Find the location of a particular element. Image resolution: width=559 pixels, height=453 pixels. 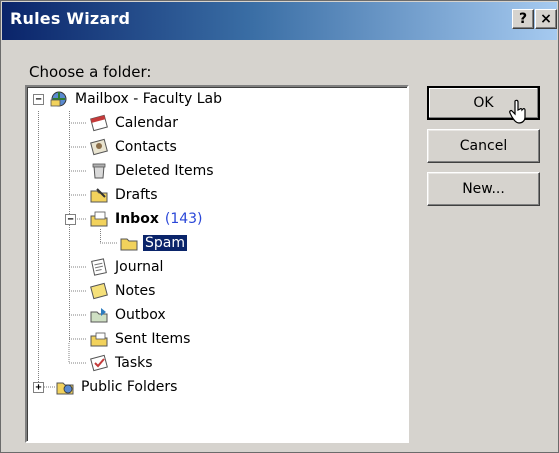

notes-icon is located at coordinates (99, 291).